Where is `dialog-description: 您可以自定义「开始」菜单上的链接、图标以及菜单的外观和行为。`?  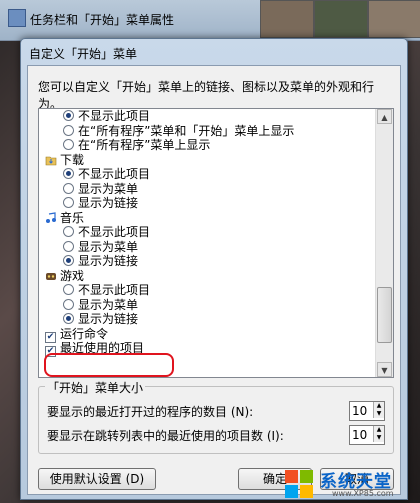 dialog-description: 您可以自定义「开始」菜单上的链接、图标以及菜单的外观和行为。 is located at coordinates (206, 95).